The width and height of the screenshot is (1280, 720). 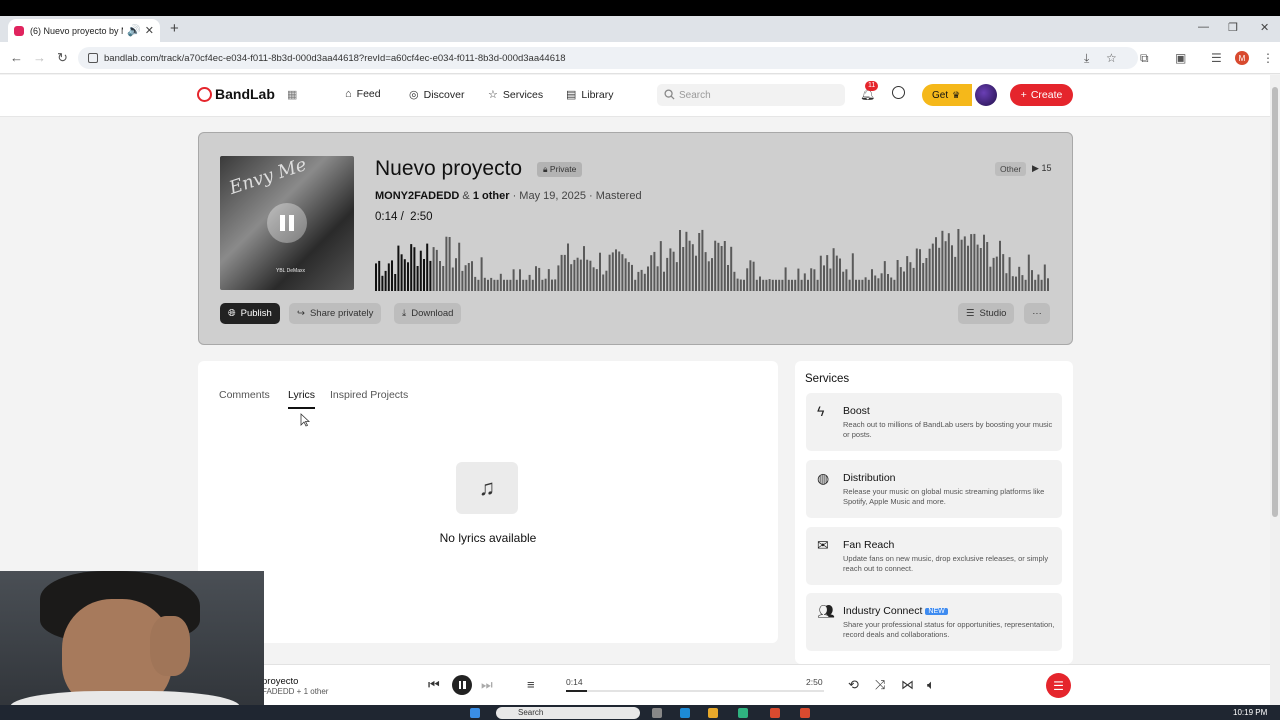 I want to click on duration: 2:50, so click(x=421, y=217).